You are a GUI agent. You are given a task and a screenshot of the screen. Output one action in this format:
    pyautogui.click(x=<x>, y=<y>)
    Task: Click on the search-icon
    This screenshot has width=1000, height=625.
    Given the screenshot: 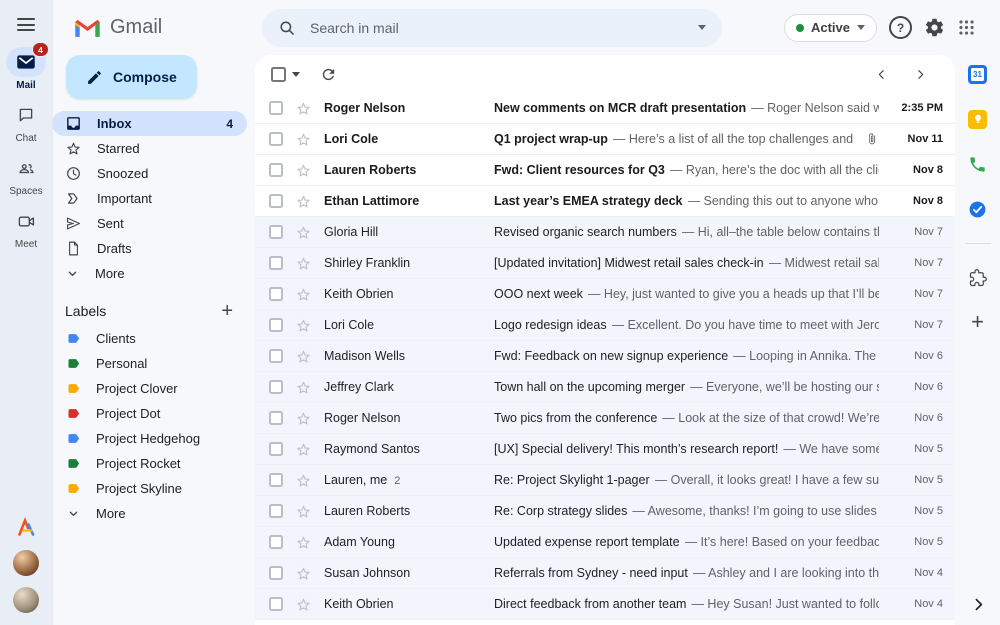 What is the action you would take?
    pyautogui.click(x=287, y=28)
    